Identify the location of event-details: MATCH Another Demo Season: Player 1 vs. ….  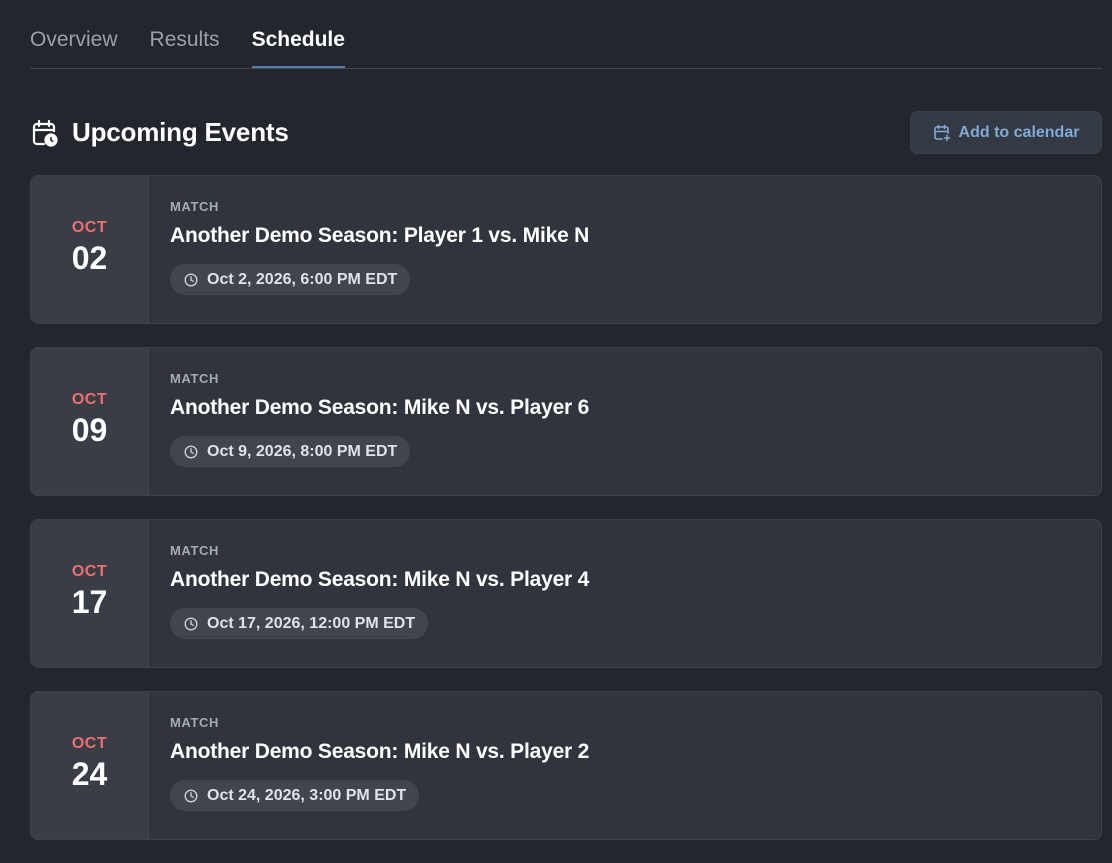
(625, 249).